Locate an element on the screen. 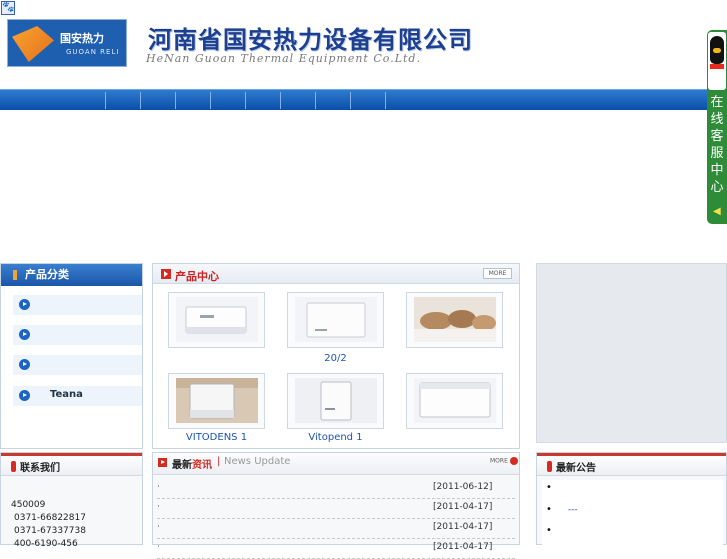 The image size is (727, 559). notice-header: 最新公告 is located at coordinates (631, 464).